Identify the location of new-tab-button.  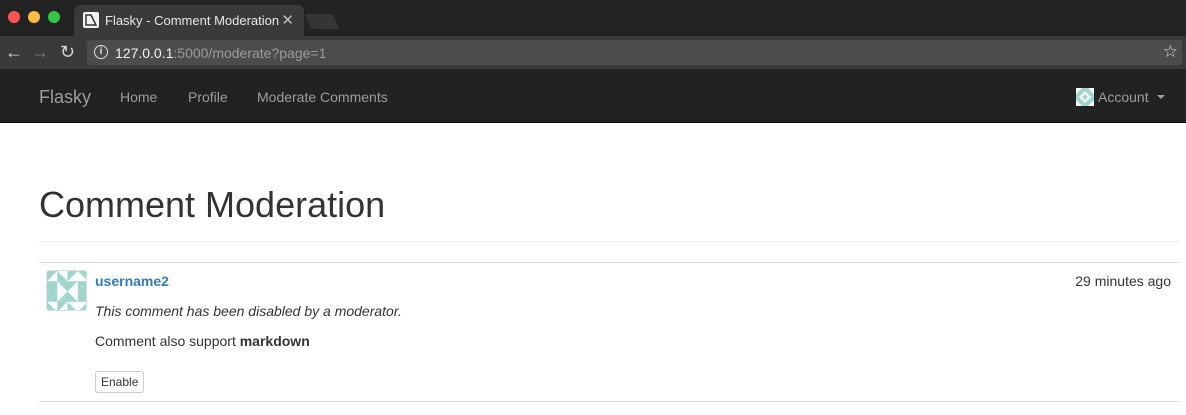
(322, 21).